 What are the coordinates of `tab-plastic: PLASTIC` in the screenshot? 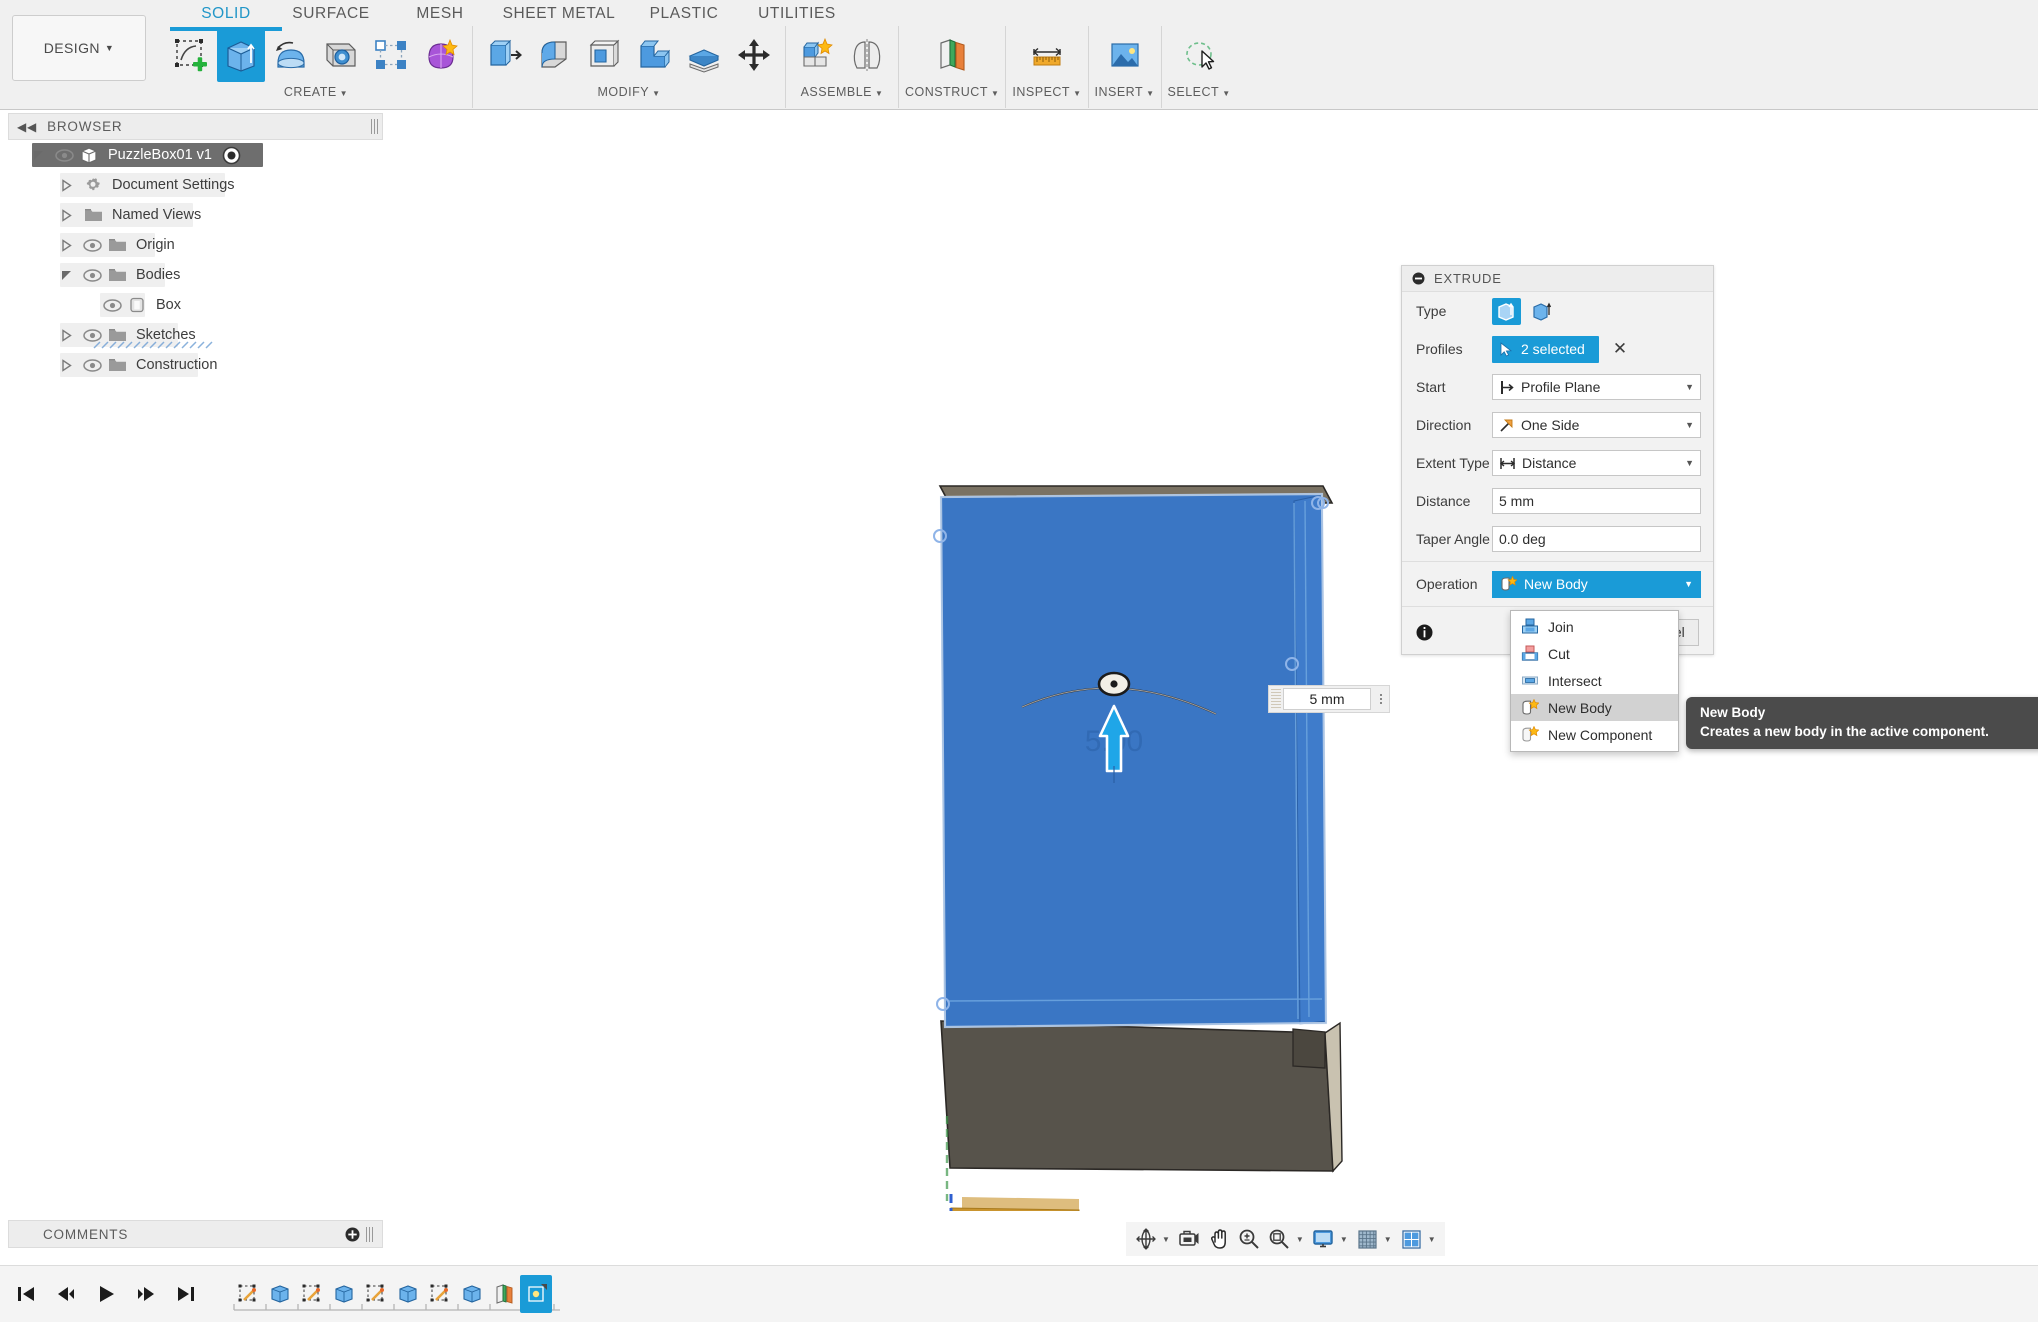 It's located at (684, 13).